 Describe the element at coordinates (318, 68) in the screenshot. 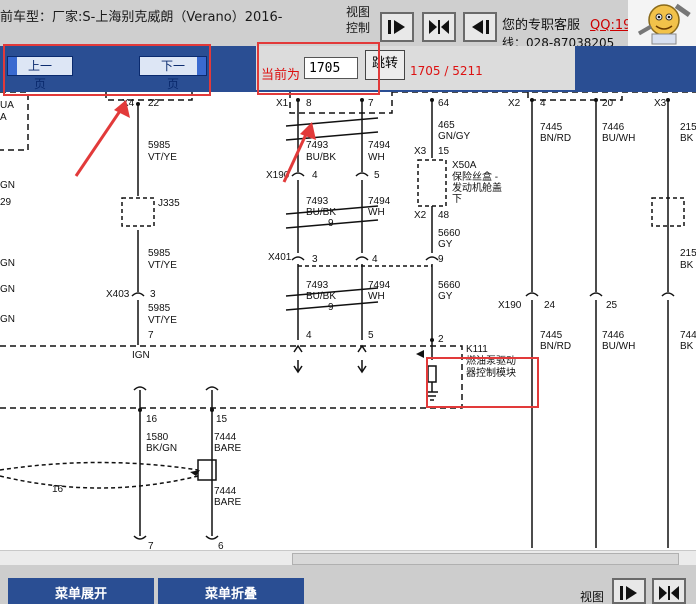

I see `annotation-box-page-input` at that location.